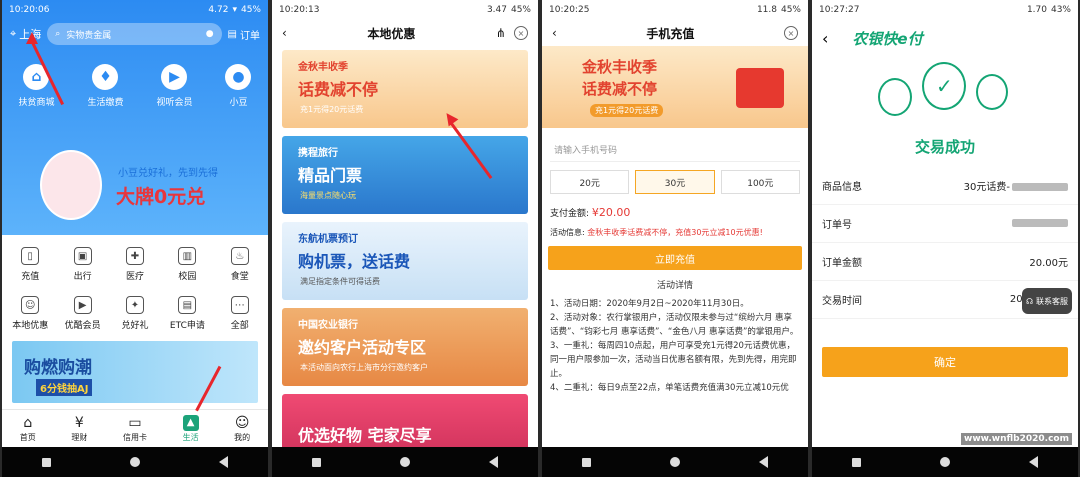  I want to click on quick-entry-3: ● 小豆, so click(238, 86).